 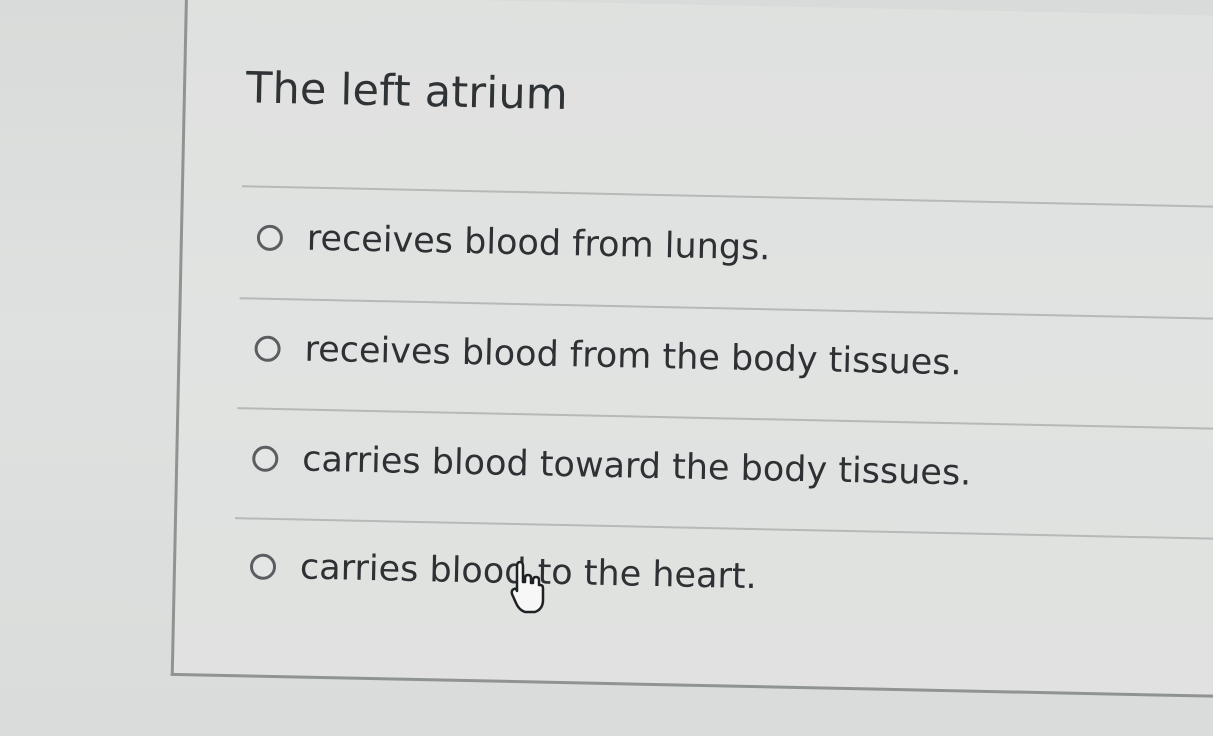 I want to click on answer-option-4: carries blood to the heart., so click(x=503, y=571).